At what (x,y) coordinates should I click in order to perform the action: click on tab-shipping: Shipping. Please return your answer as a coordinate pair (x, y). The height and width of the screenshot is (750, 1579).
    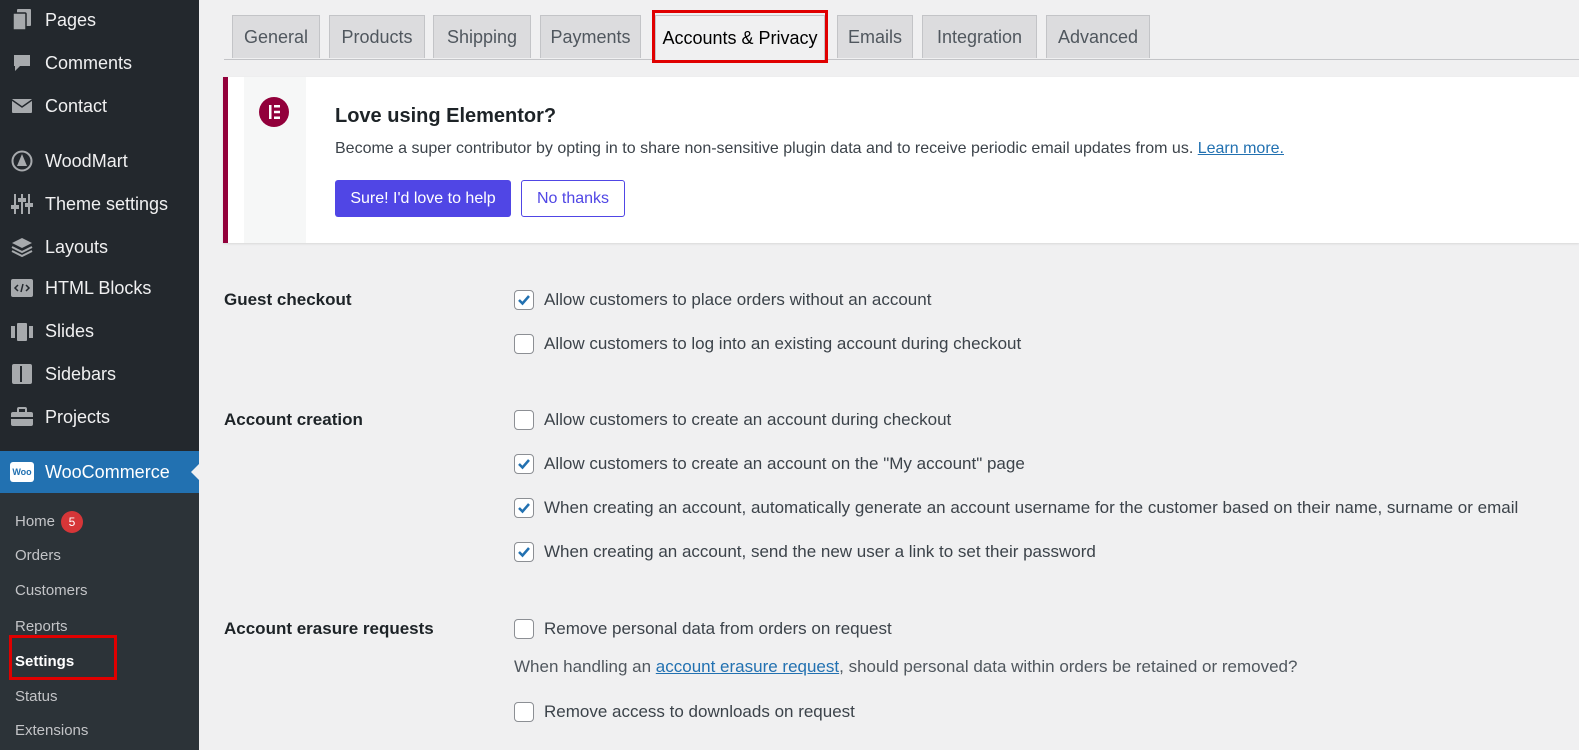
    Looking at the image, I should click on (482, 36).